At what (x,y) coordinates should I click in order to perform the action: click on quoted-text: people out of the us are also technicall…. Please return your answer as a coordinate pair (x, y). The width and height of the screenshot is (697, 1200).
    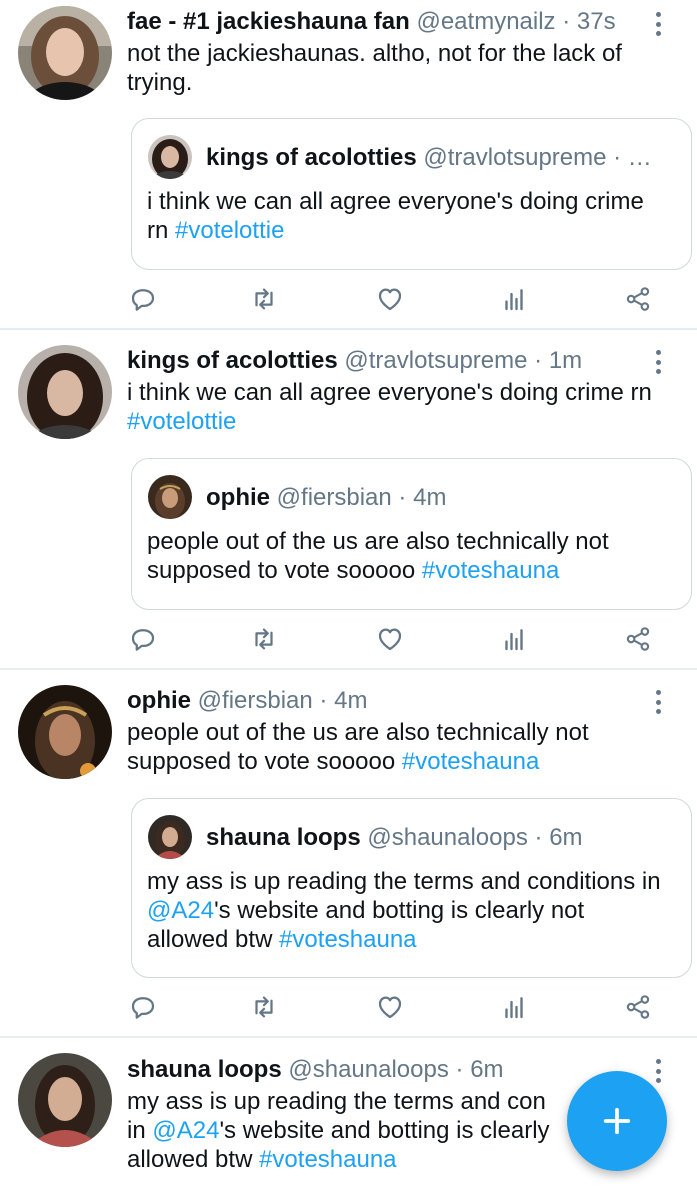
    Looking at the image, I should click on (409, 556).